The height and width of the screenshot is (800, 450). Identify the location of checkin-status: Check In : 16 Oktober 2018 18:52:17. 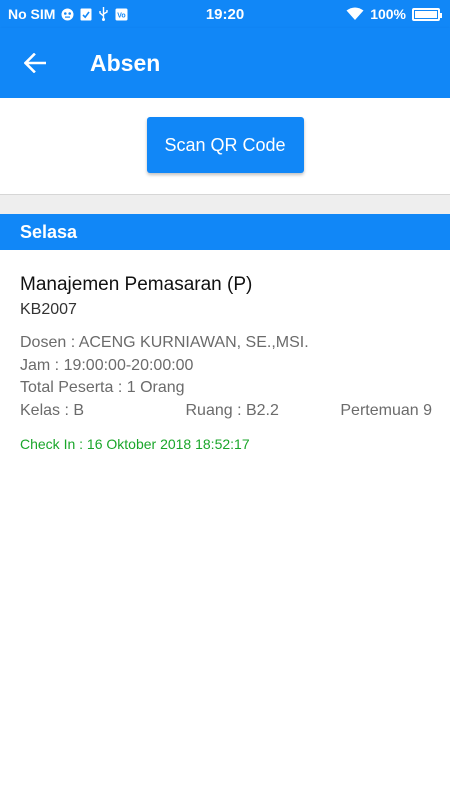
(135, 444).